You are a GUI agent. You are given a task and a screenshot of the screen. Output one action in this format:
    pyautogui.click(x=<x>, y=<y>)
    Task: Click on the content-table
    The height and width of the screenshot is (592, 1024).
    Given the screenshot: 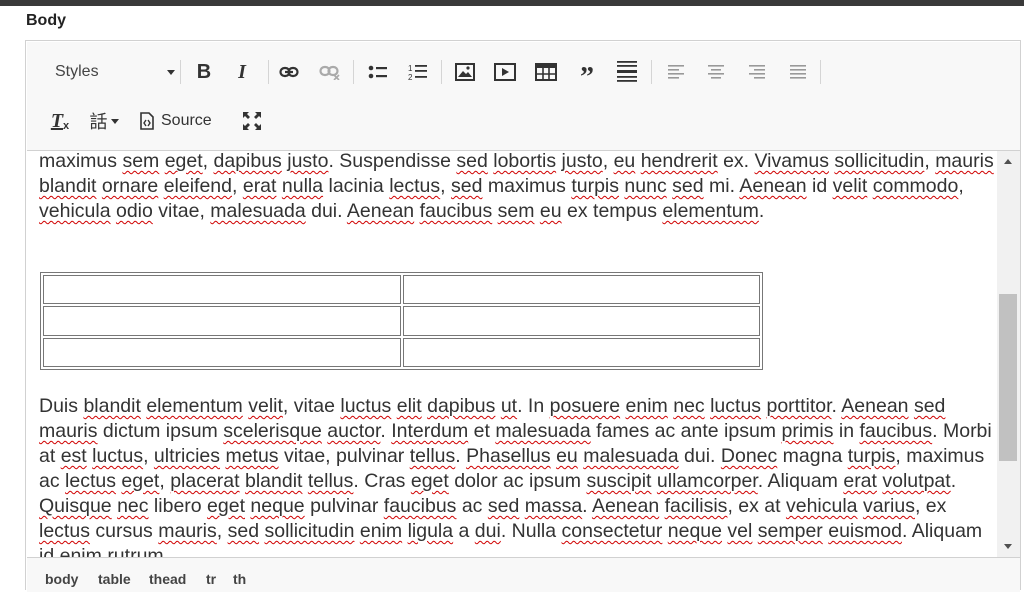 What is the action you would take?
    pyautogui.click(x=401, y=321)
    